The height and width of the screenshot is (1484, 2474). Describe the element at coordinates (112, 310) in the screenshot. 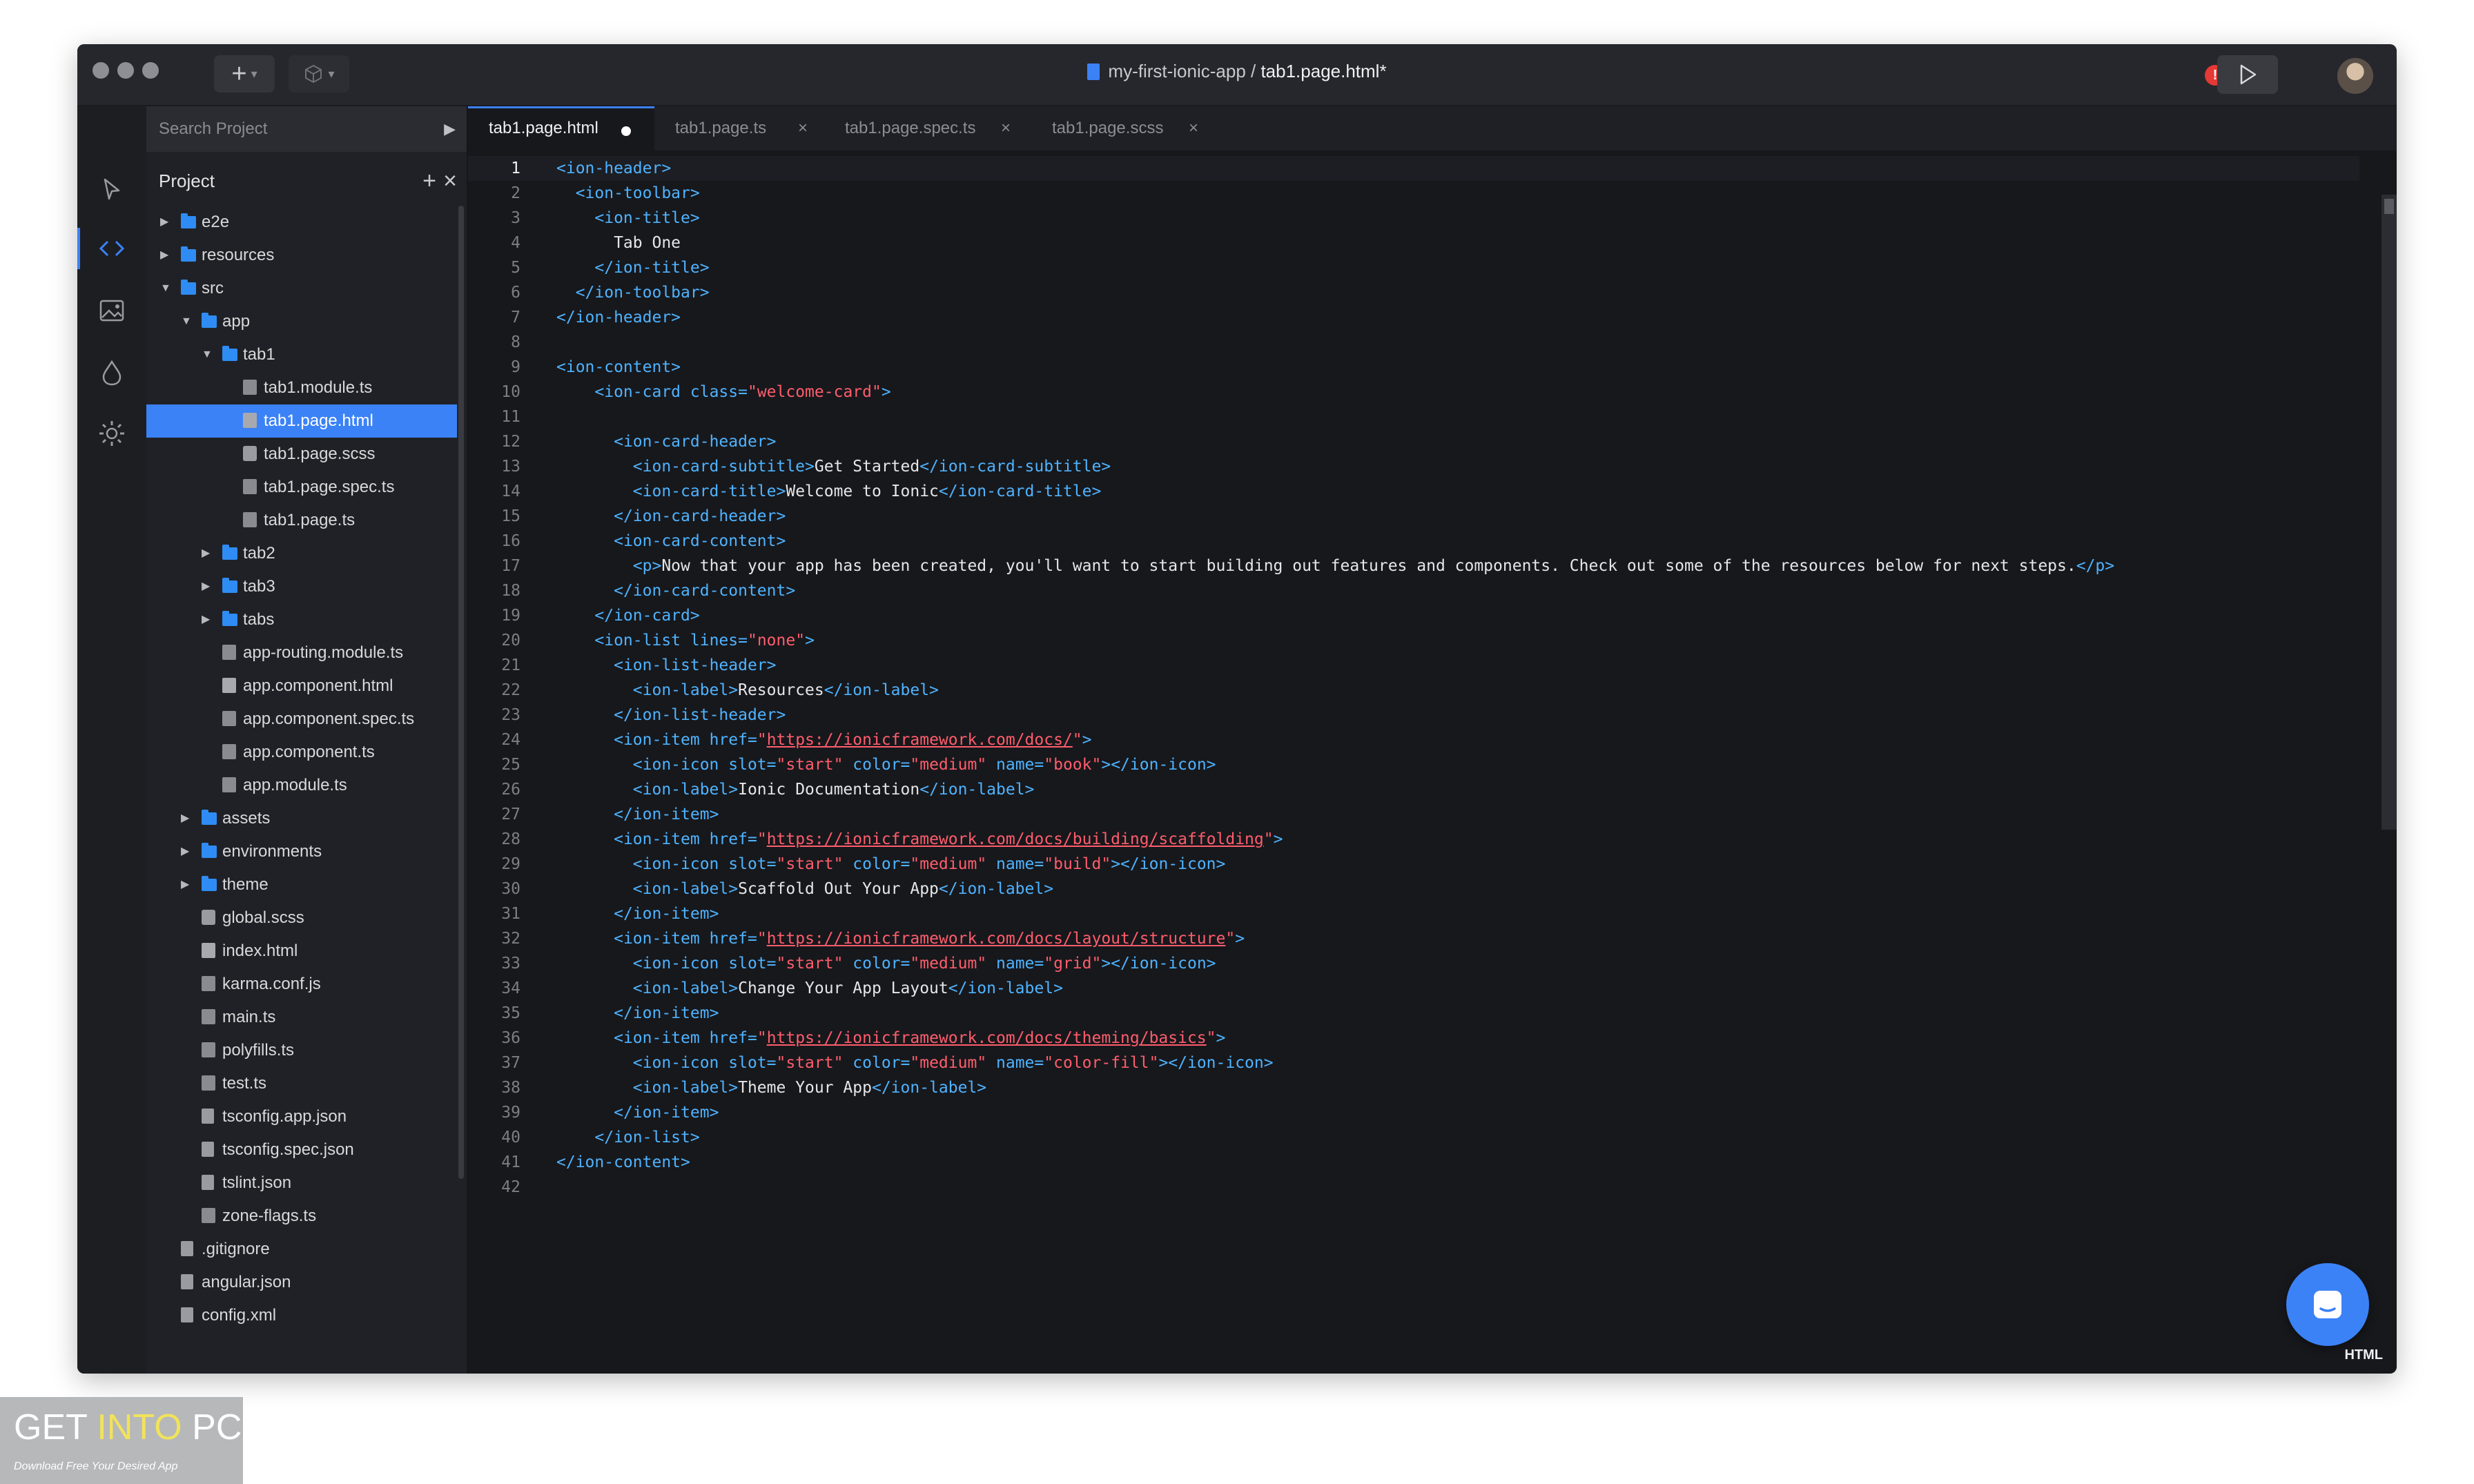

I see `image-icon` at that location.